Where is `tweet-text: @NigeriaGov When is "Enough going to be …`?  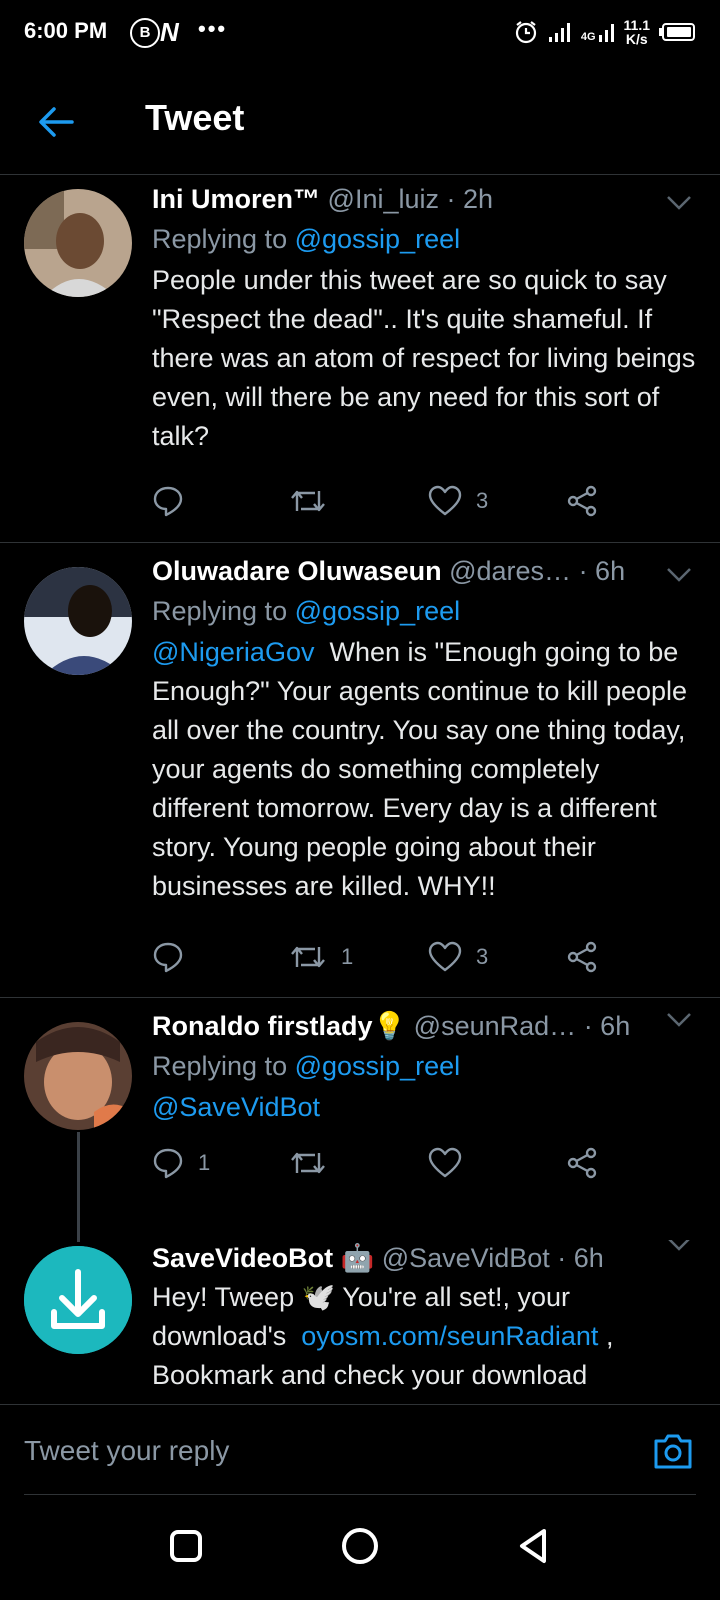 tweet-text: @NigeriaGov When is "Enough going to be … is located at coordinates (420, 769).